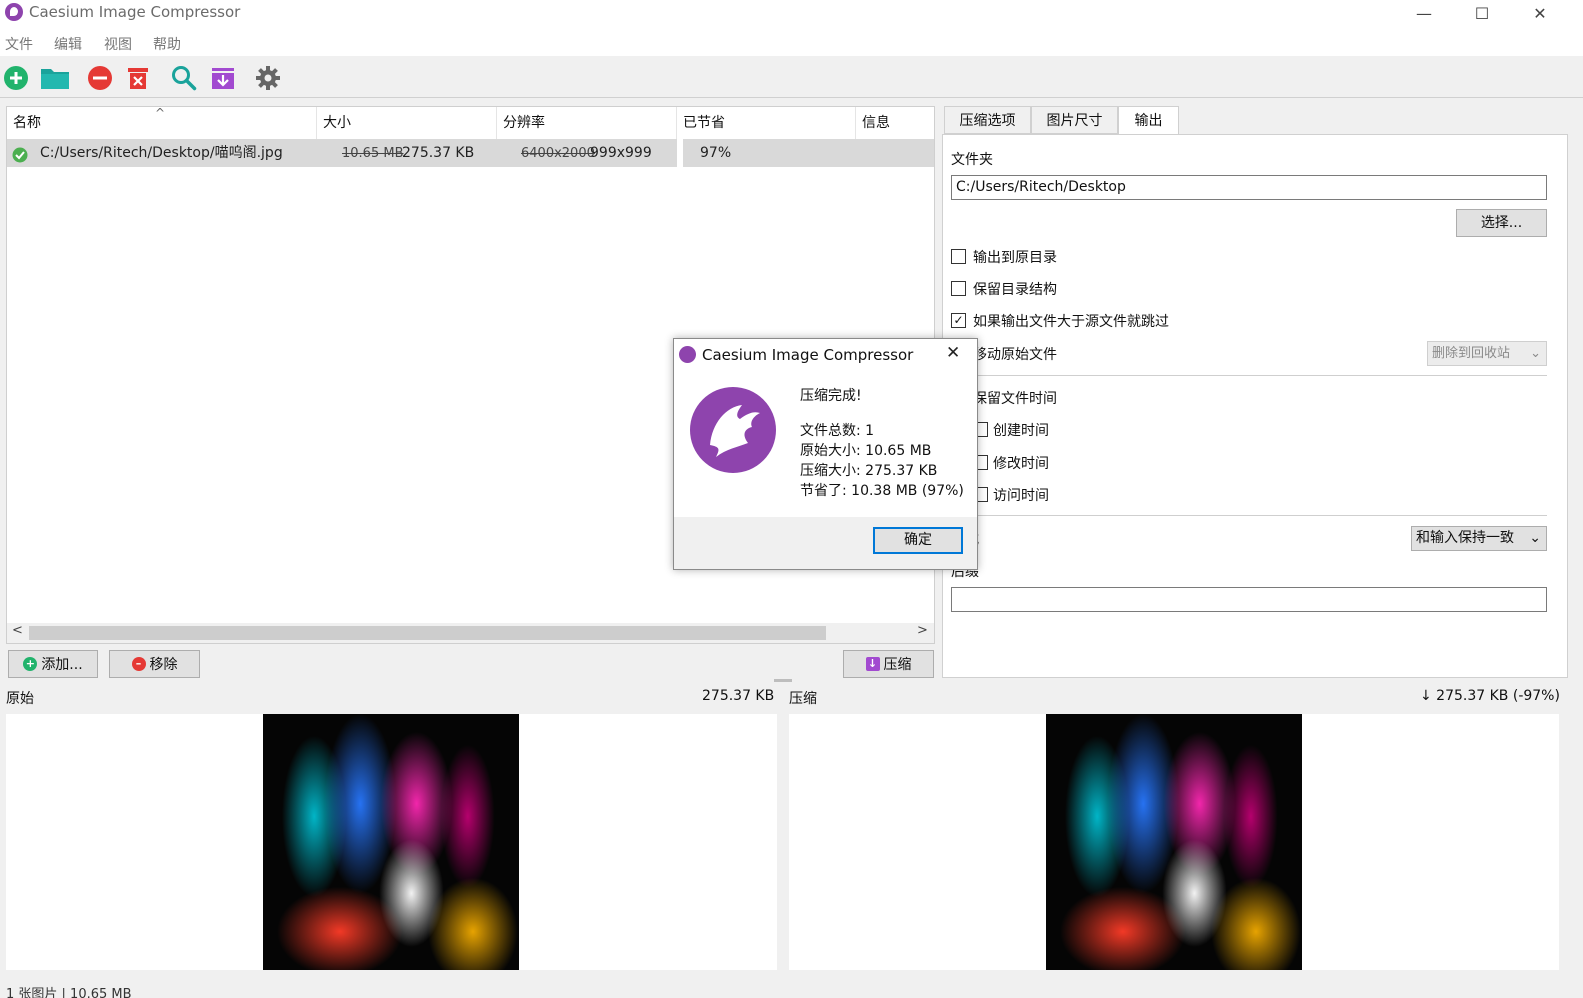 The height and width of the screenshot is (998, 1583). What do you see at coordinates (438, 153) in the screenshot?
I see `size-new: 275.37 KB` at bounding box center [438, 153].